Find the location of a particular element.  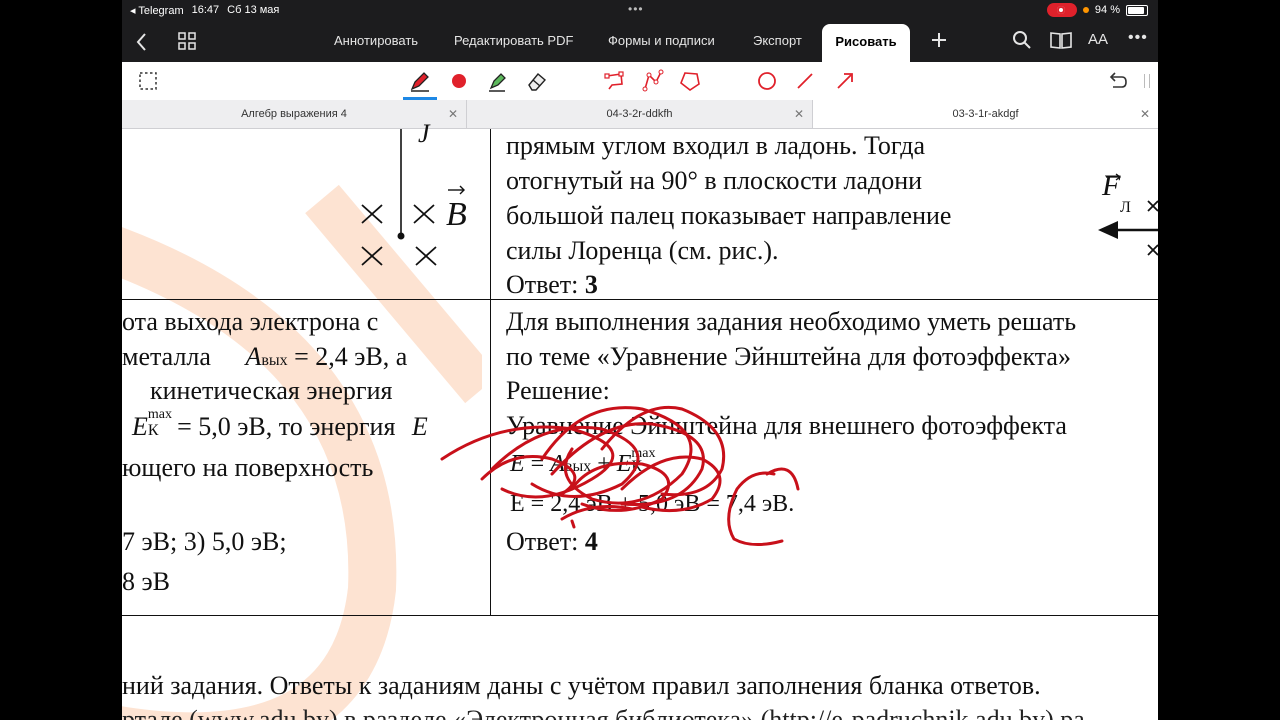

solution-line: силы Лоренца (см. рис.). is located at coordinates (642, 250).